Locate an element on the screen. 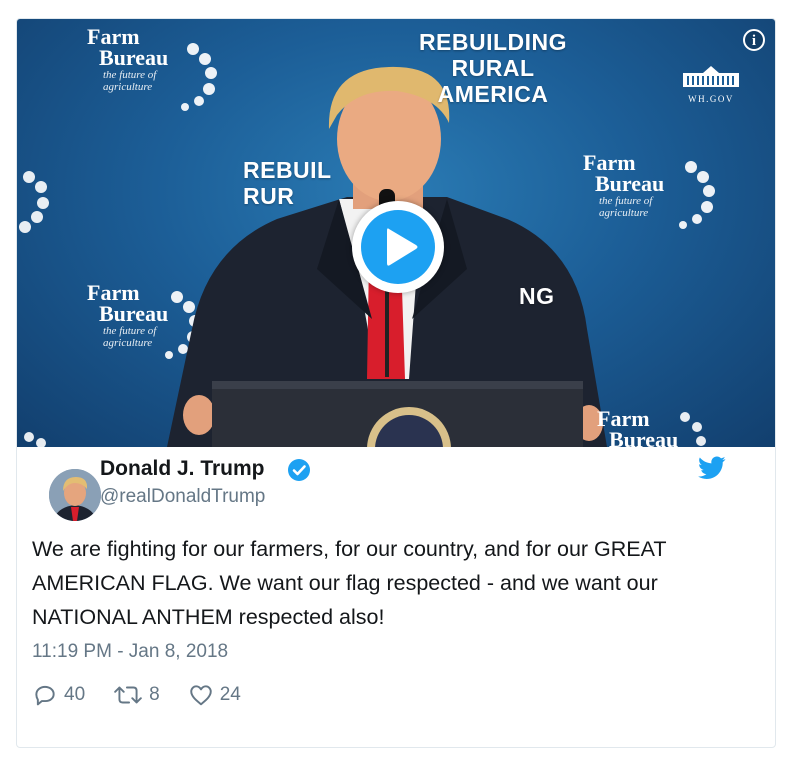 Image resolution: width=799 pixels, height=768 pixels. play-button is located at coordinates (398, 247).